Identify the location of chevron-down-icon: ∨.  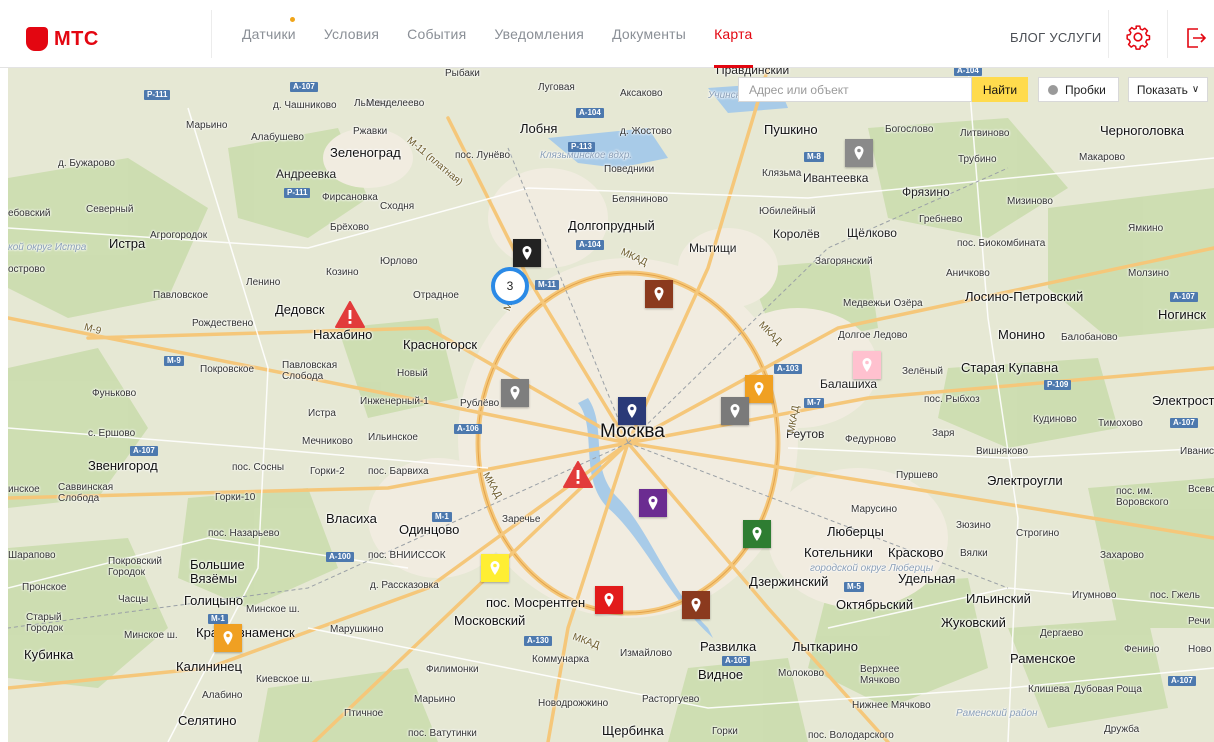
(1195, 89).